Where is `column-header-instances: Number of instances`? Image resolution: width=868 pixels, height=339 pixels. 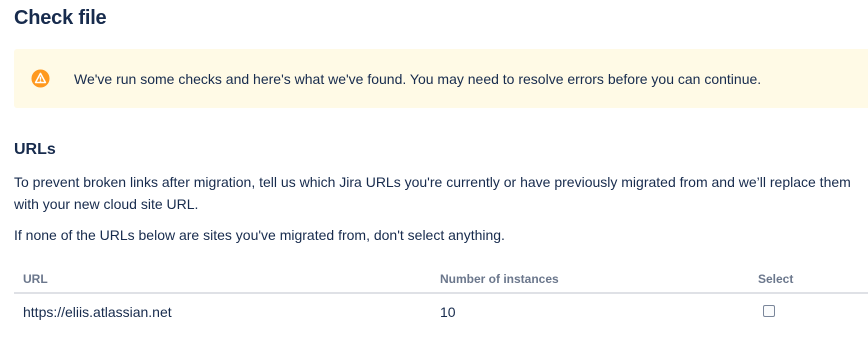
column-header-instances: Number of instances is located at coordinates (499, 279).